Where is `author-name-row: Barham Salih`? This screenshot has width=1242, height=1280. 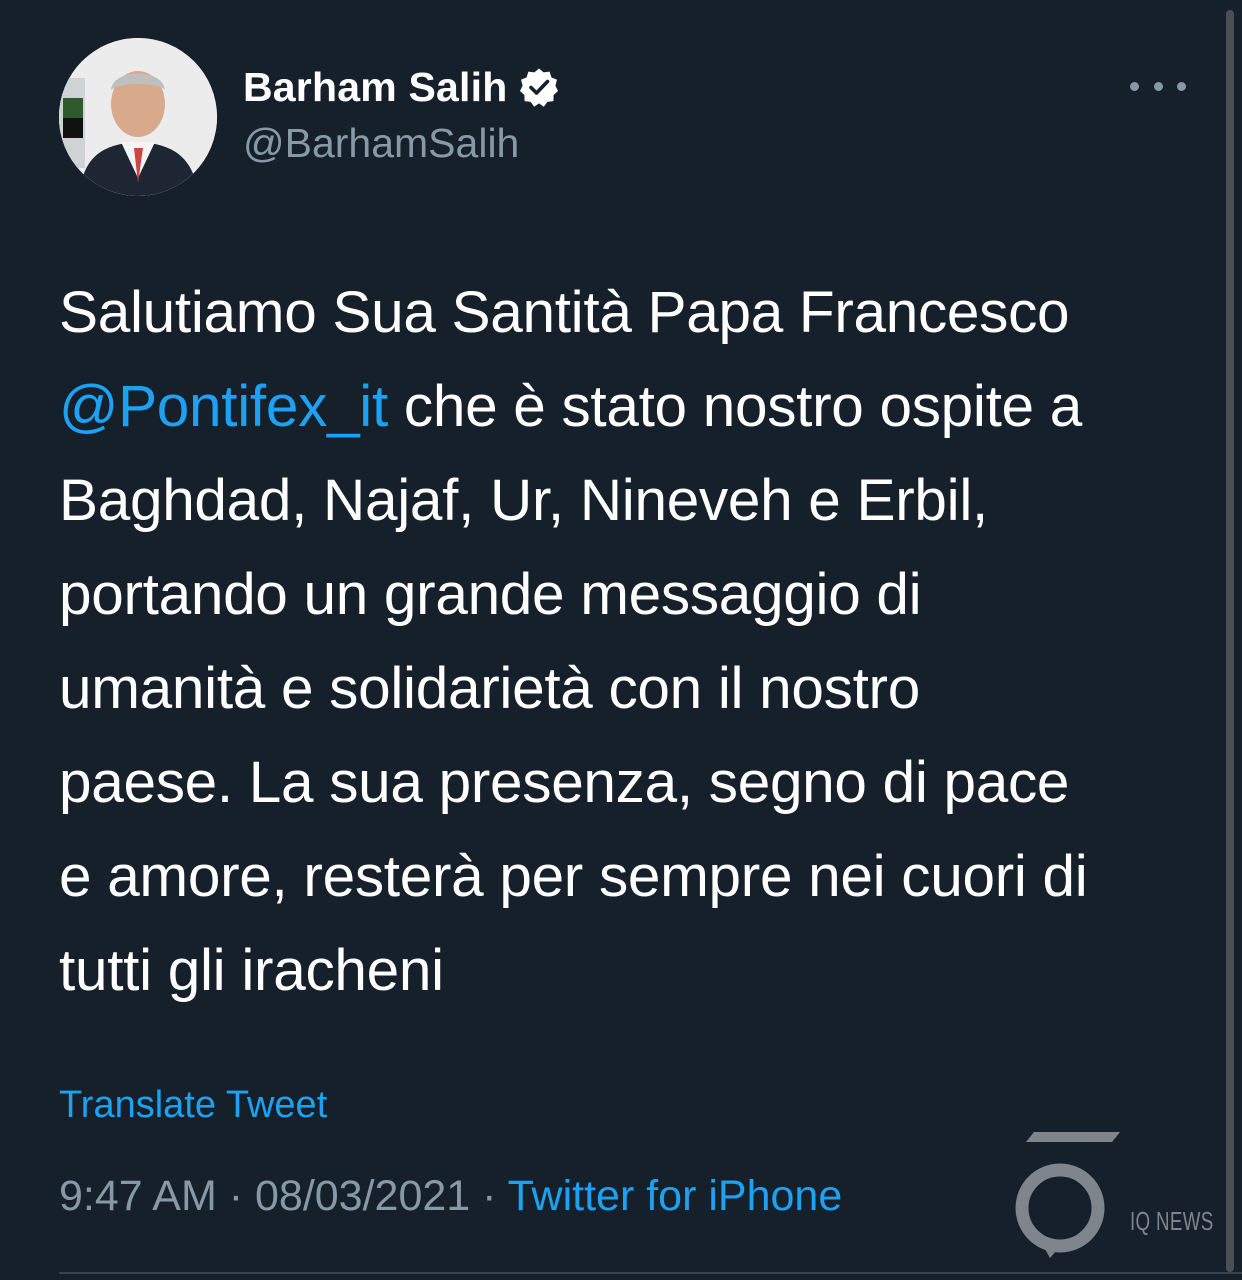 author-name-row: Barham Salih is located at coordinates (401, 87).